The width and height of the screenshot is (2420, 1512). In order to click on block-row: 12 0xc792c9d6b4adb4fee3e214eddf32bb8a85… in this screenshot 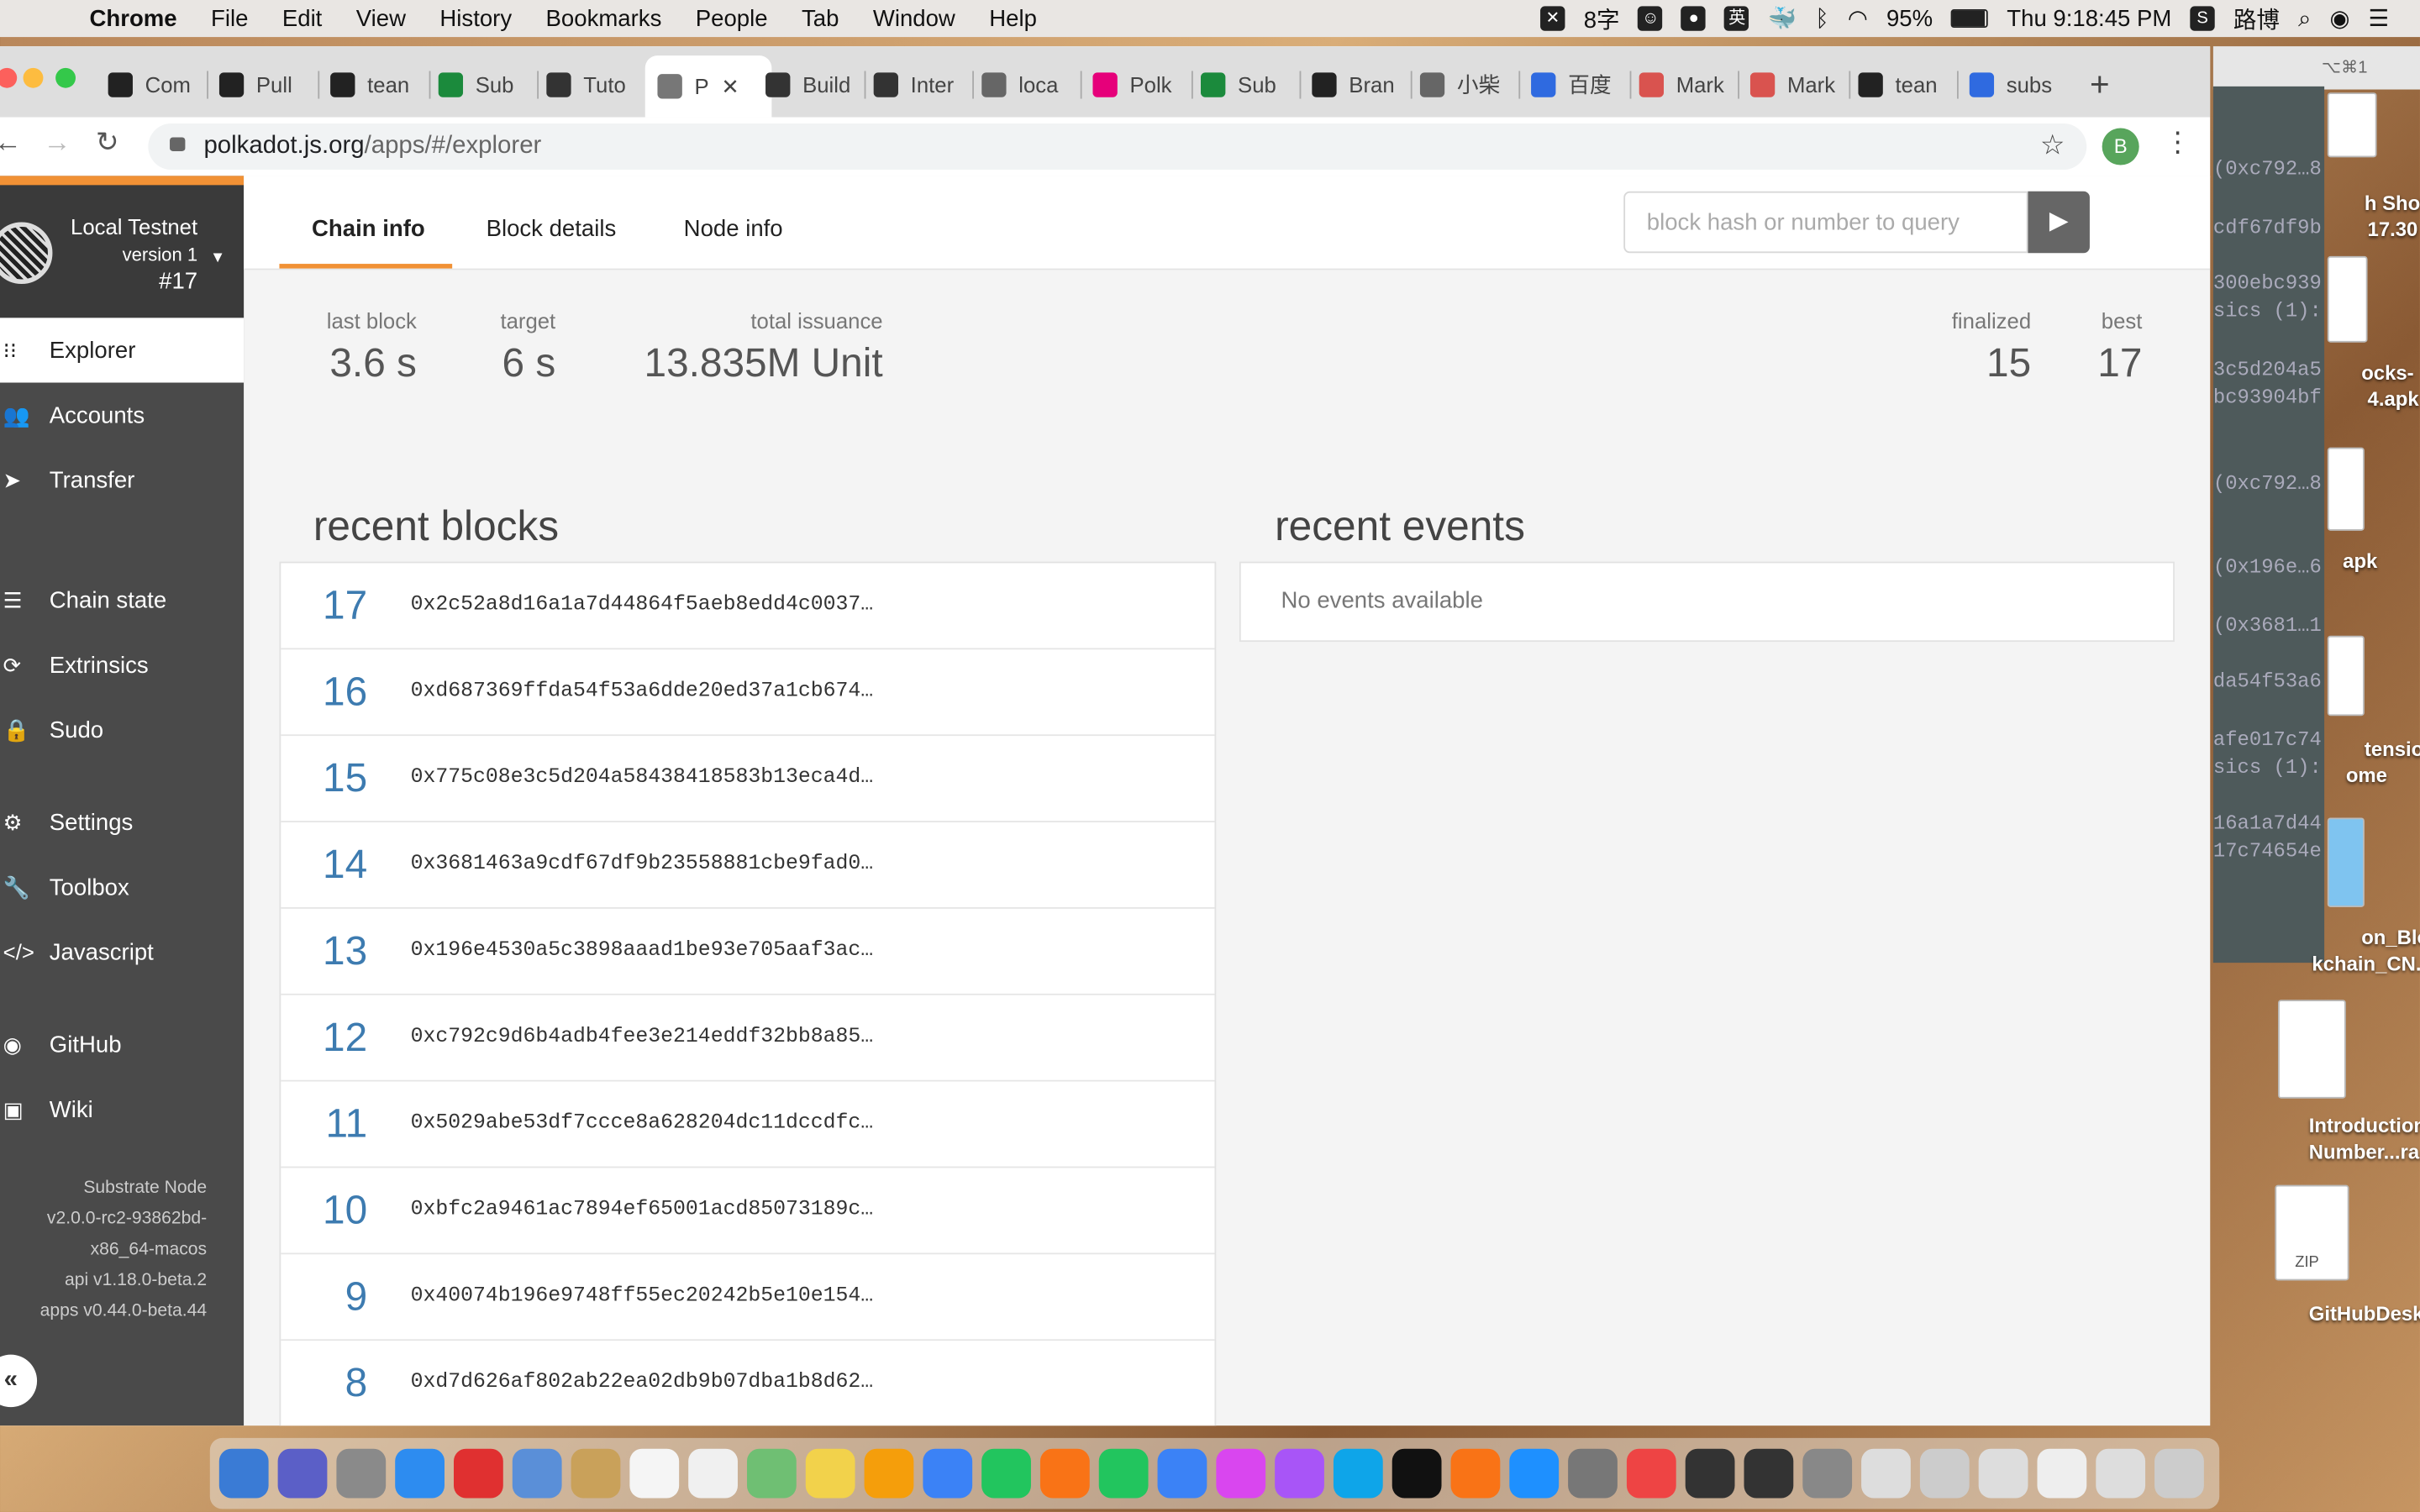, I will do `click(748, 1038)`.